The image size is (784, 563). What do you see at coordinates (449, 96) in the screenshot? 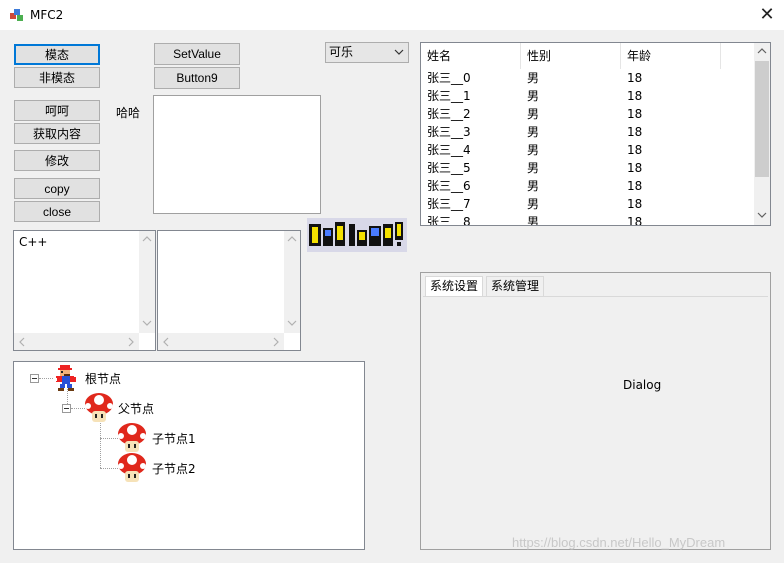
I see `cell-name: 张三__1` at bounding box center [449, 96].